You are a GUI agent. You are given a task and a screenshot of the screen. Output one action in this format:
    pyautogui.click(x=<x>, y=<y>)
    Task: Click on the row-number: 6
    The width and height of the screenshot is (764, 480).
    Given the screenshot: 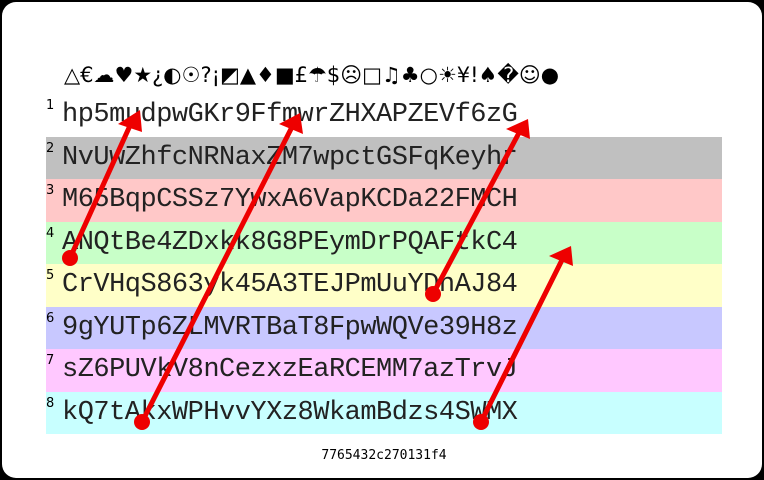 What is the action you would take?
    pyautogui.click(x=50, y=318)
    